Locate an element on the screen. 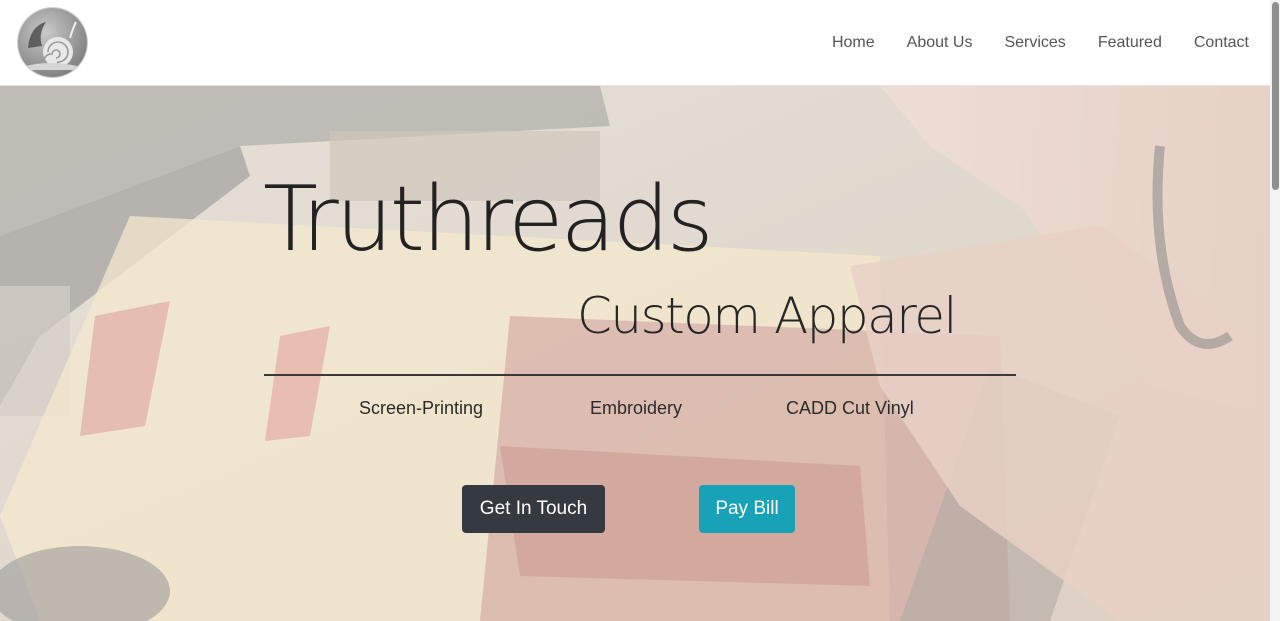  page-scrollbar is located at coordinates (1275, 310).